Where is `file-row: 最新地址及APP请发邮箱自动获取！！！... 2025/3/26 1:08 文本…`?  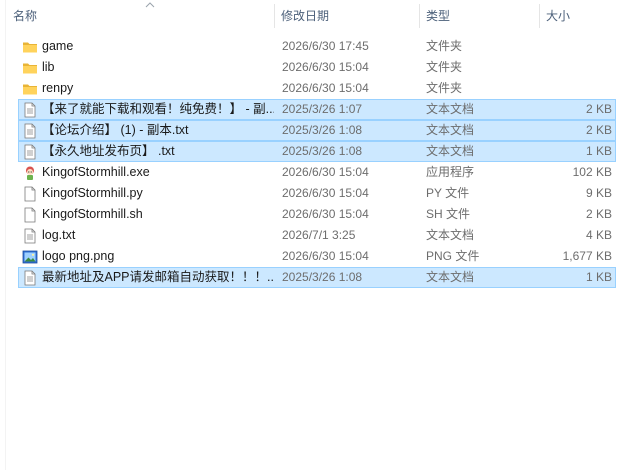 file-row: 最新地址及APP请发邮箱自动获取！！！... 2025/3/26 1:08 文本… is located at coordinates (317, 277).